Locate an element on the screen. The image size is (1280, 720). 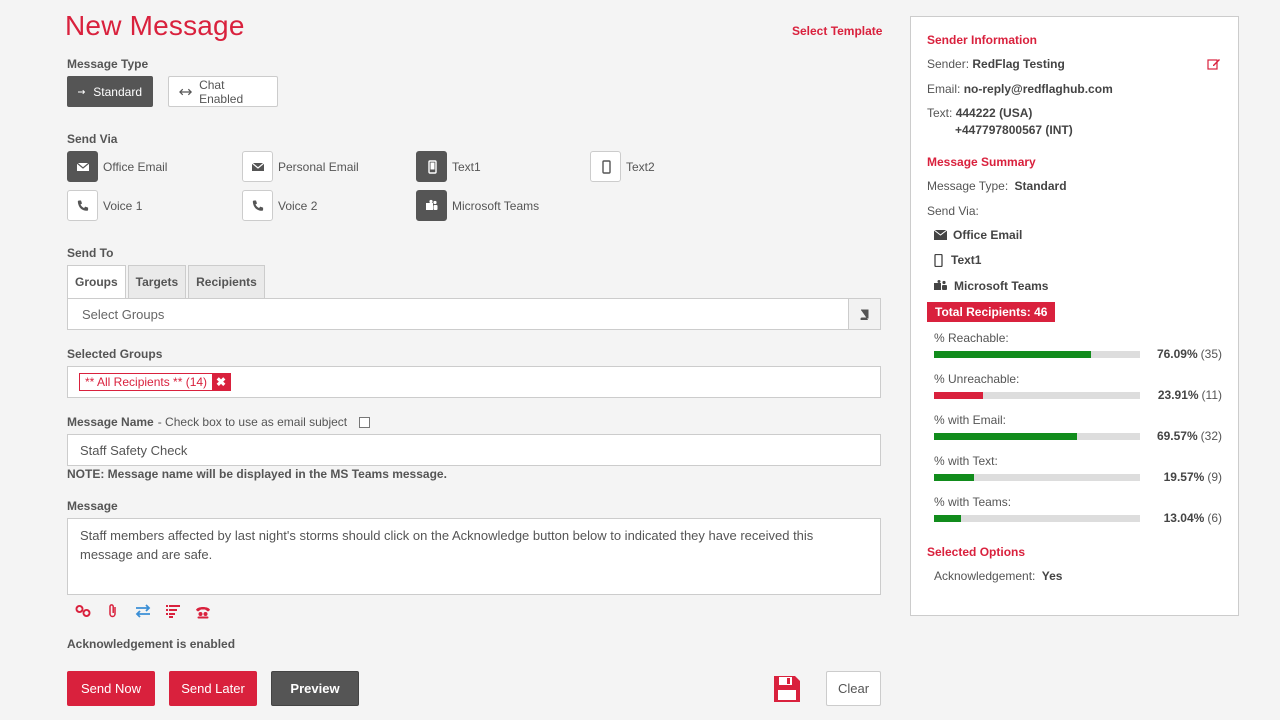
preview-button: Preview is located at coordinates (315, 688).